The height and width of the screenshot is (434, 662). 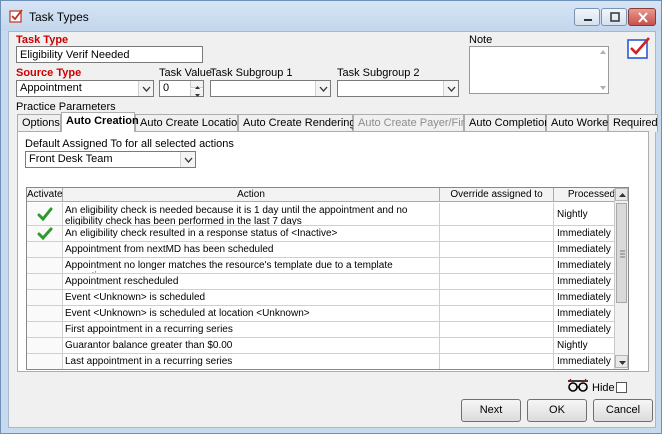 I want to click on grid-scrollbar, so click(x=621, y=278).